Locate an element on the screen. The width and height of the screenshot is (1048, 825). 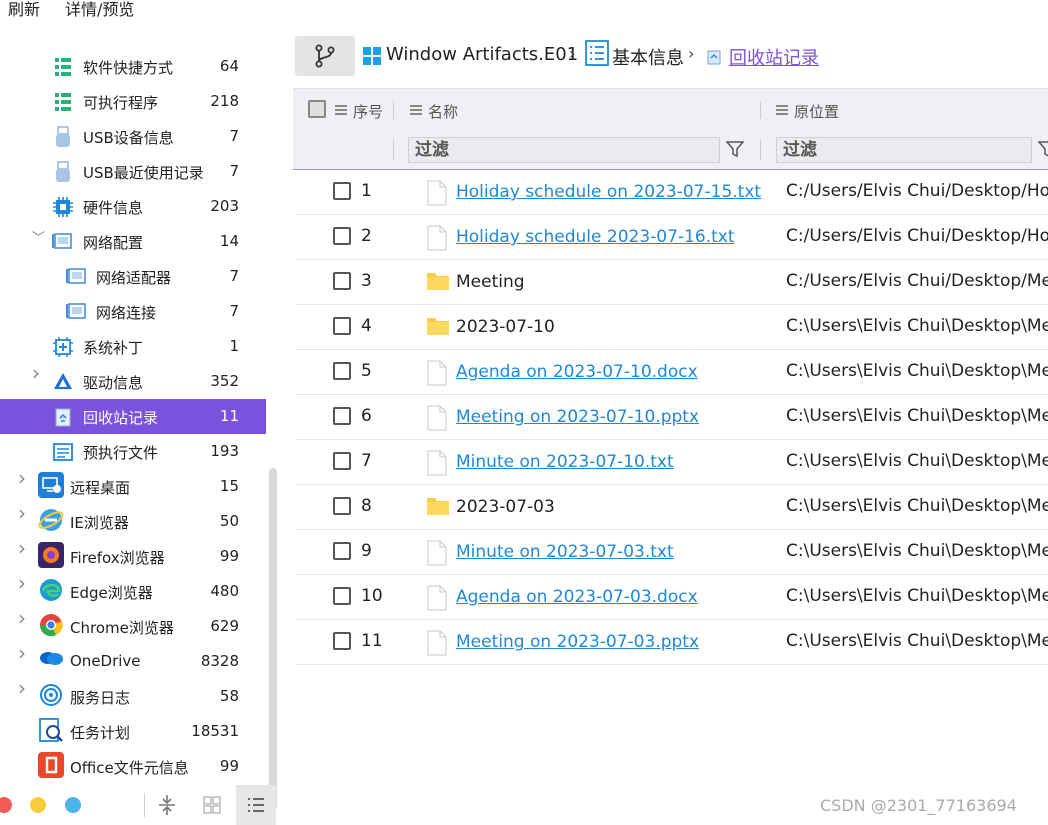
row-location: C:\Users\Elvis Chui\Desktop\Meeti is located at coordinates (917, 371).